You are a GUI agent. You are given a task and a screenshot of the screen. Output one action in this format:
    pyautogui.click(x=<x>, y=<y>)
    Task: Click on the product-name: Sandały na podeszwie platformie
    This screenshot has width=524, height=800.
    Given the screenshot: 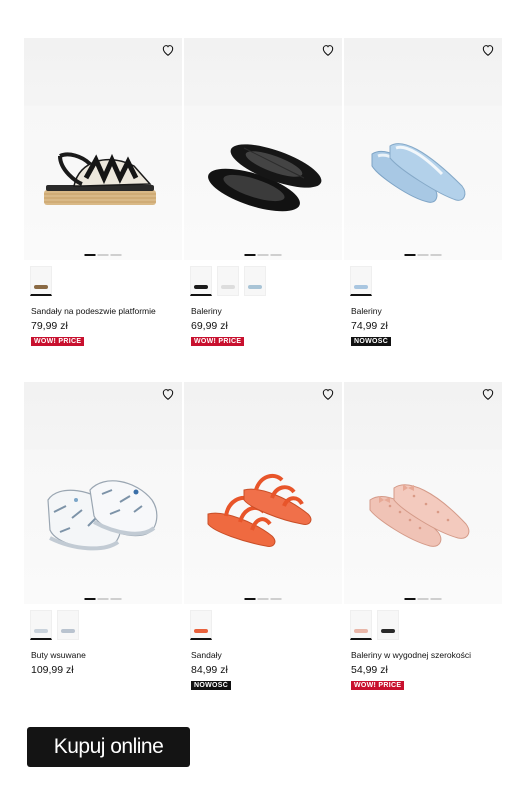 What is the action you would take?
    pyautogui.click(x=93, y=311)
    